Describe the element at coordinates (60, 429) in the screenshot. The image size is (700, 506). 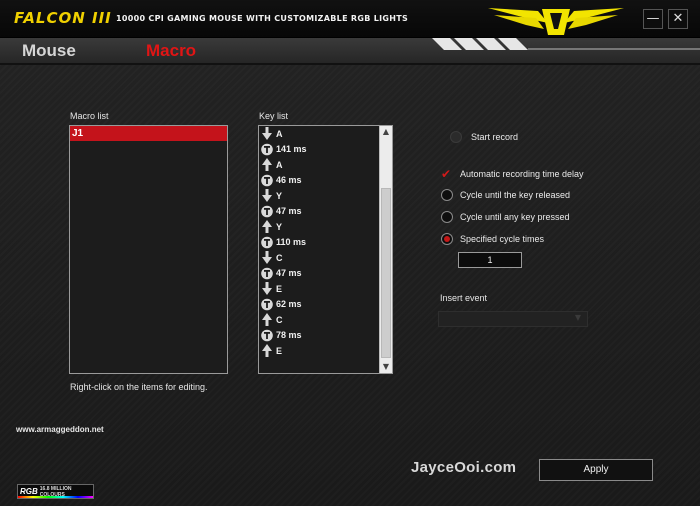
I see `website-link: www.armaggeddon.net` at that location.